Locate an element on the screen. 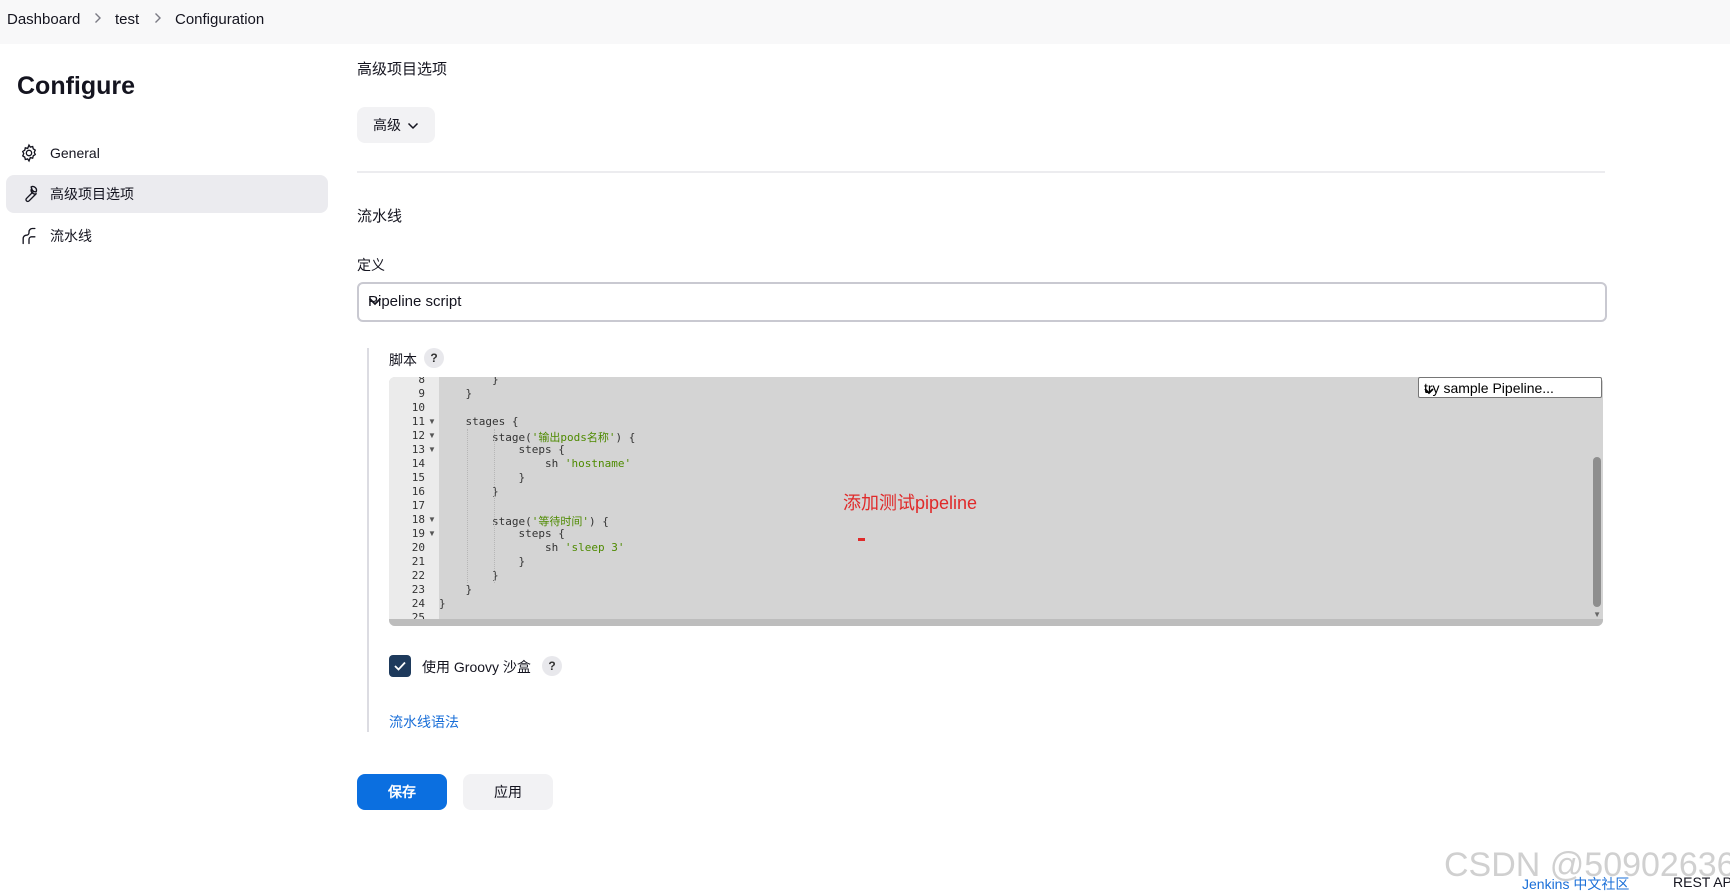 This screenshot has width=1730, height=896. annotation-mark is located at coordinates (861, 539).